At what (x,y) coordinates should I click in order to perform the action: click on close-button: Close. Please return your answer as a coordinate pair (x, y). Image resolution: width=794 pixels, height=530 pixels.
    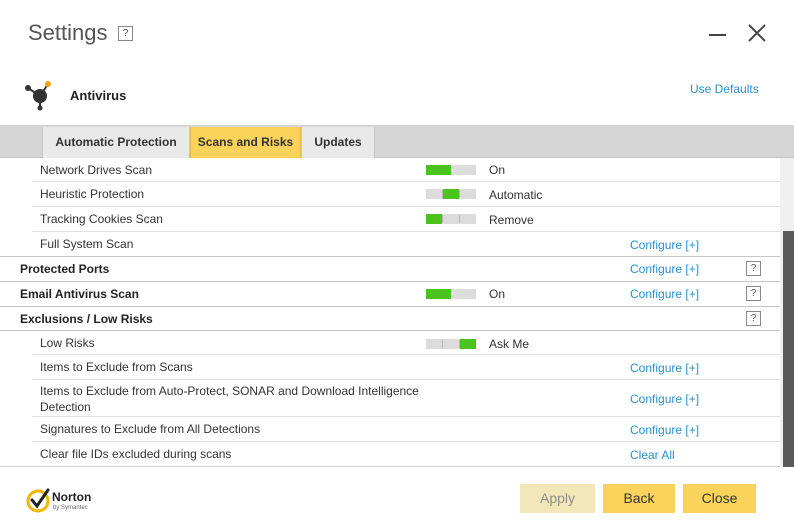
    Looking at the image, I should click on (719, 498).